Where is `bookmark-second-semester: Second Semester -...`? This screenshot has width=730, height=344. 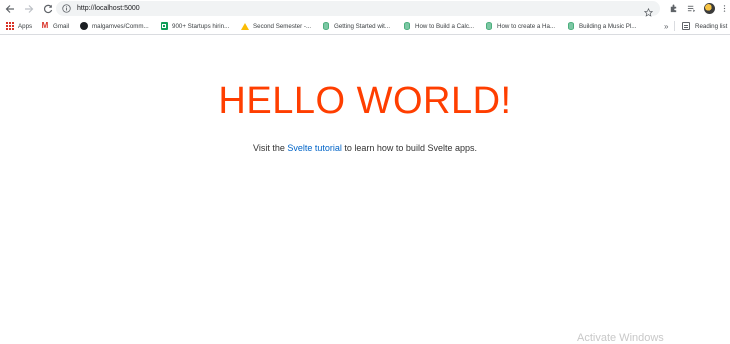 bookmark-second-semester: Second Semester -... is located at coordinates (276, 26).